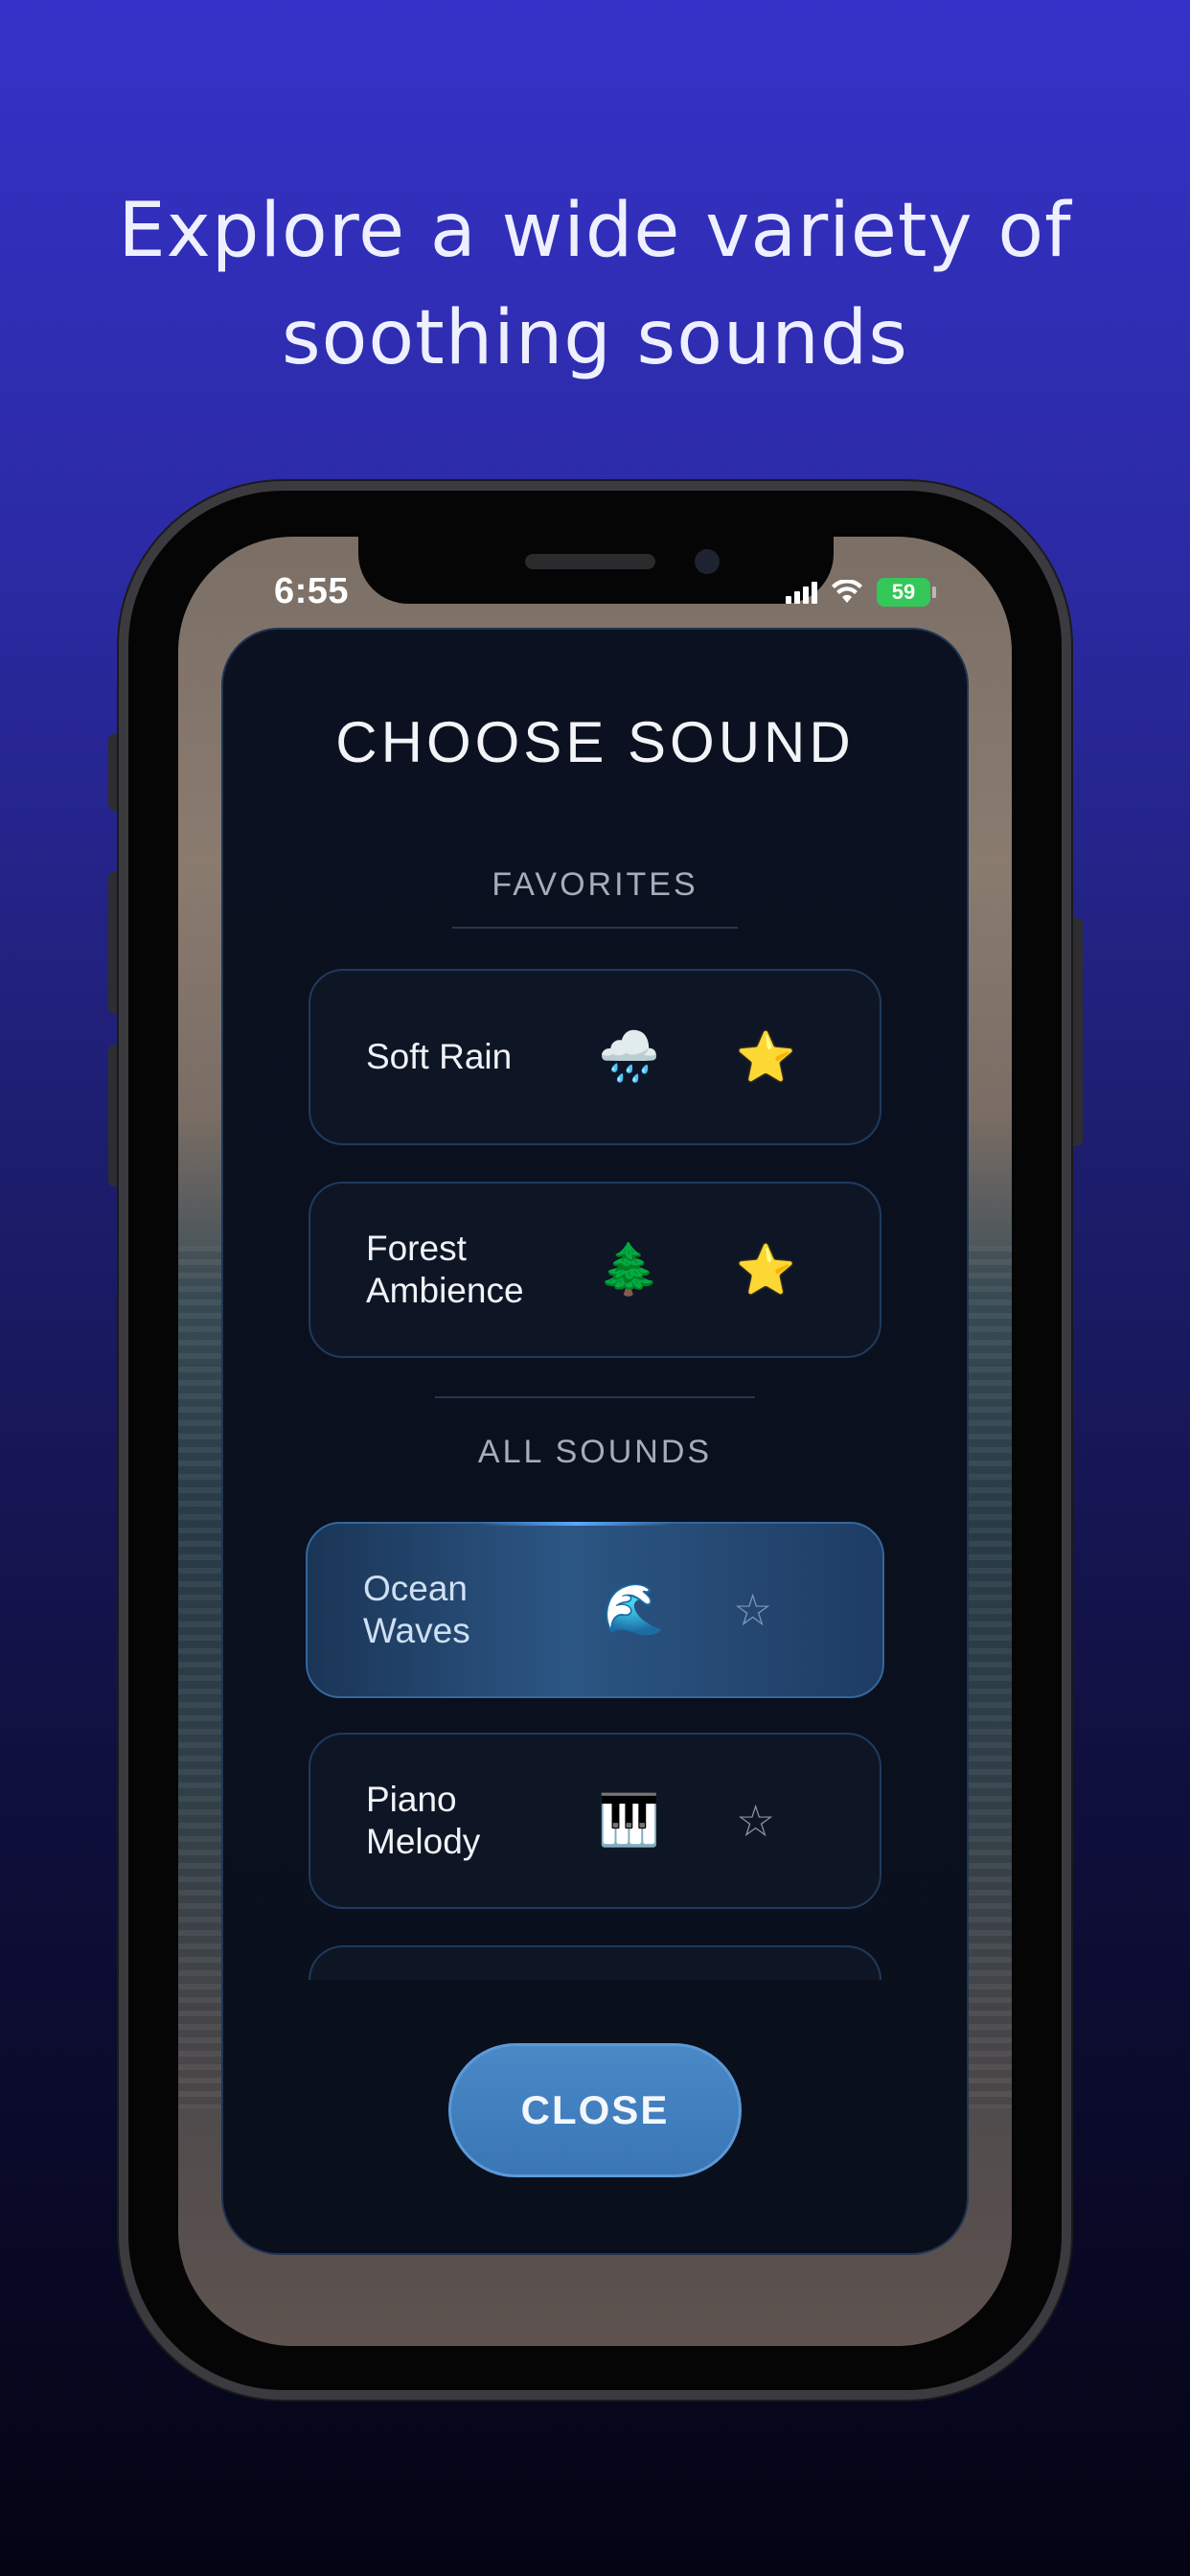 This screenshot has width=1190, height=2576. Describe the element at coordinates (595, 742) in the screenshot. I see `modal-title: CHOOSE SOUND` at that location.